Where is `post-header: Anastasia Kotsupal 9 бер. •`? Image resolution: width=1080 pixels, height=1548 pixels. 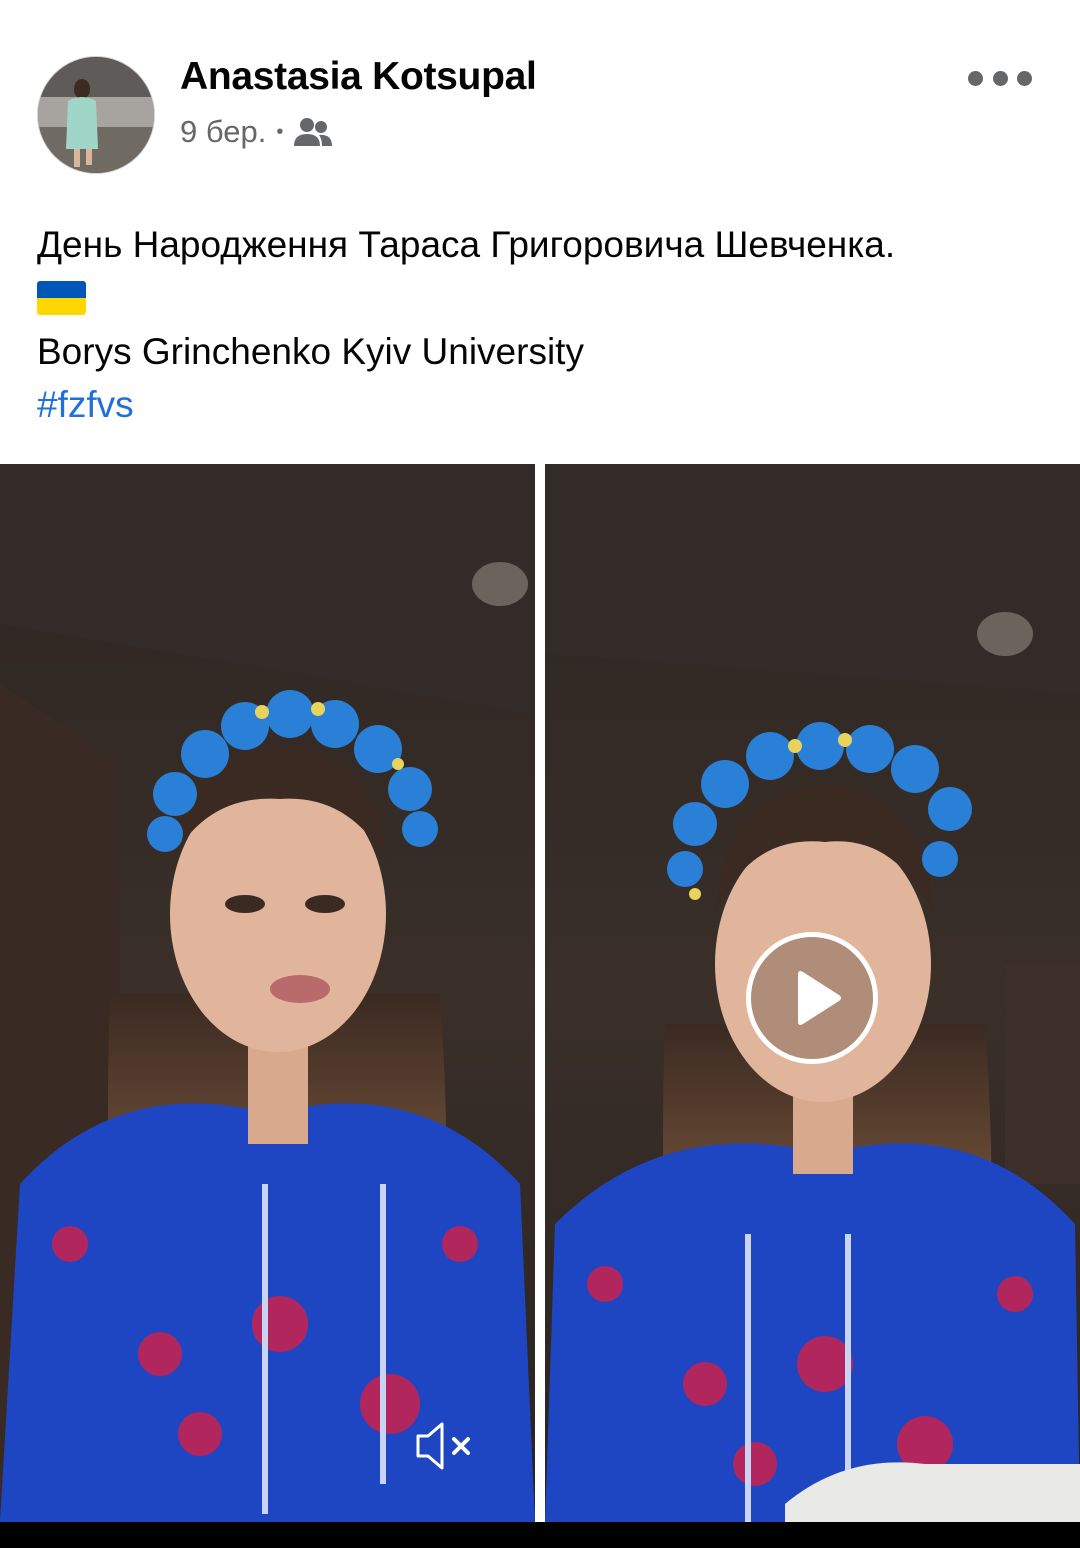 post-header: Anastasia Kotsupal 9 бер. • is located at coordinates (540, 100).